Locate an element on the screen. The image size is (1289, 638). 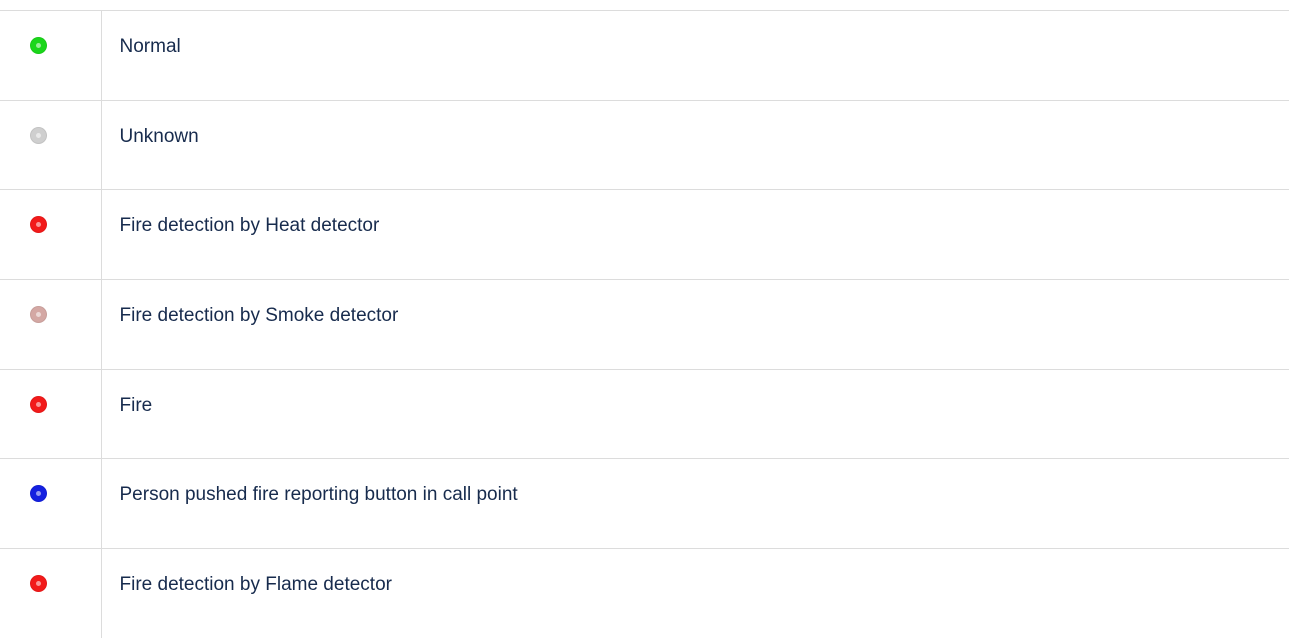
green-status-dot-icon is located at coordinates (38, 45).